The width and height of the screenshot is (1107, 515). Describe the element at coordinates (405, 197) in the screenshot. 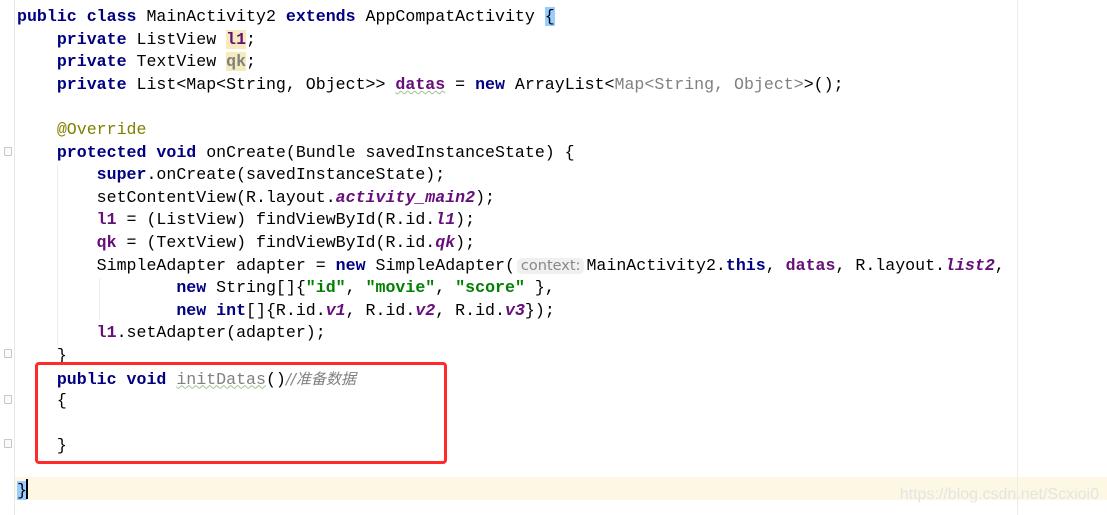

I see `code-token: activity_main2` at that location.